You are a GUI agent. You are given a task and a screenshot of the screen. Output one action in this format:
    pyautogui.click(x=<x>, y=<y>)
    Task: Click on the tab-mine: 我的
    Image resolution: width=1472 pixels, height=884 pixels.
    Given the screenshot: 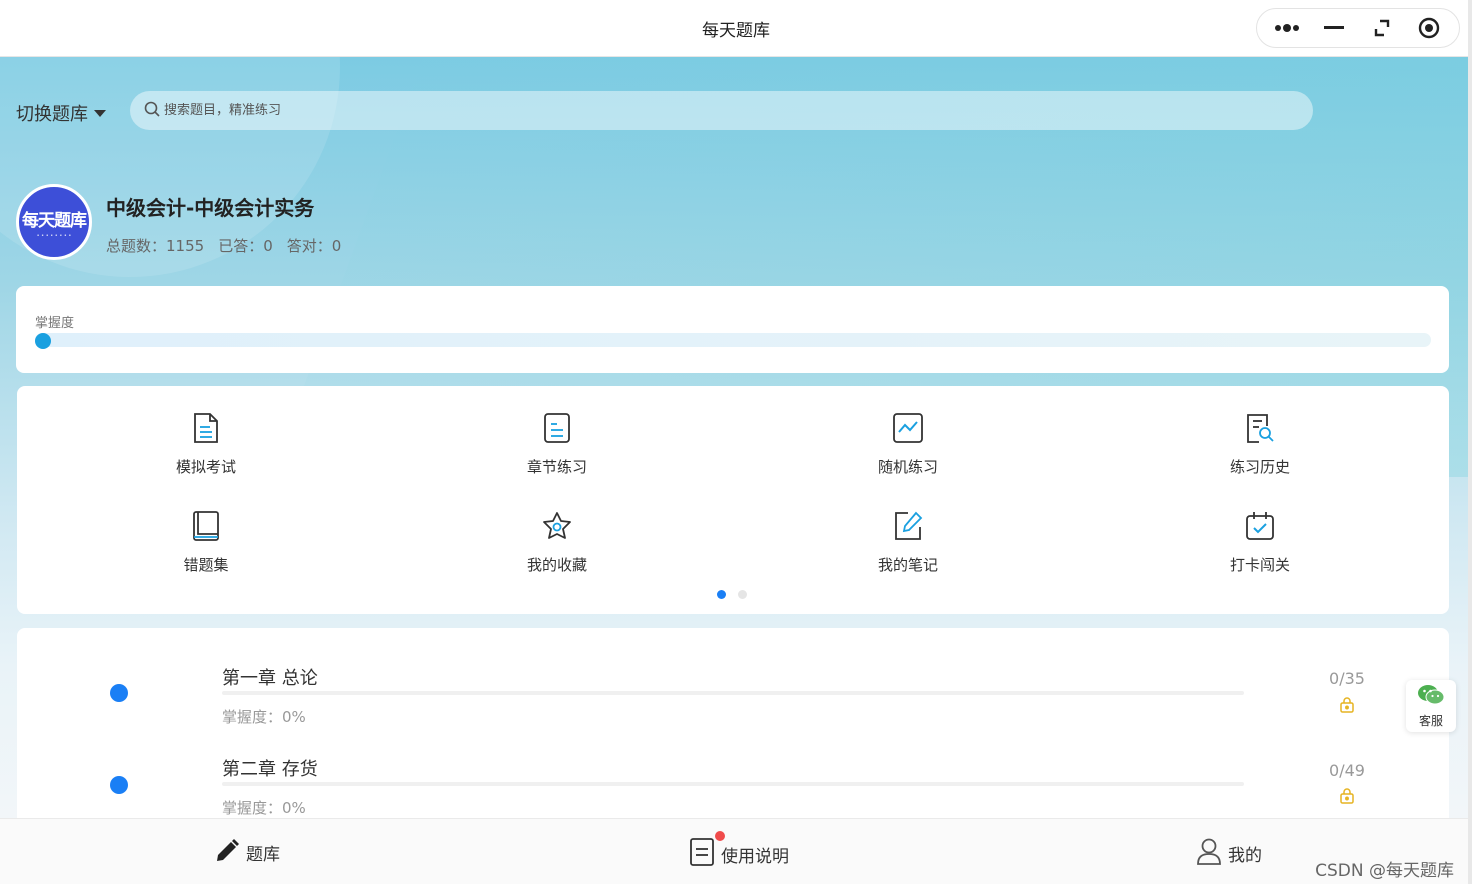 What is the action you would take?
    pyautogui.click(x=1229, y=853)
    